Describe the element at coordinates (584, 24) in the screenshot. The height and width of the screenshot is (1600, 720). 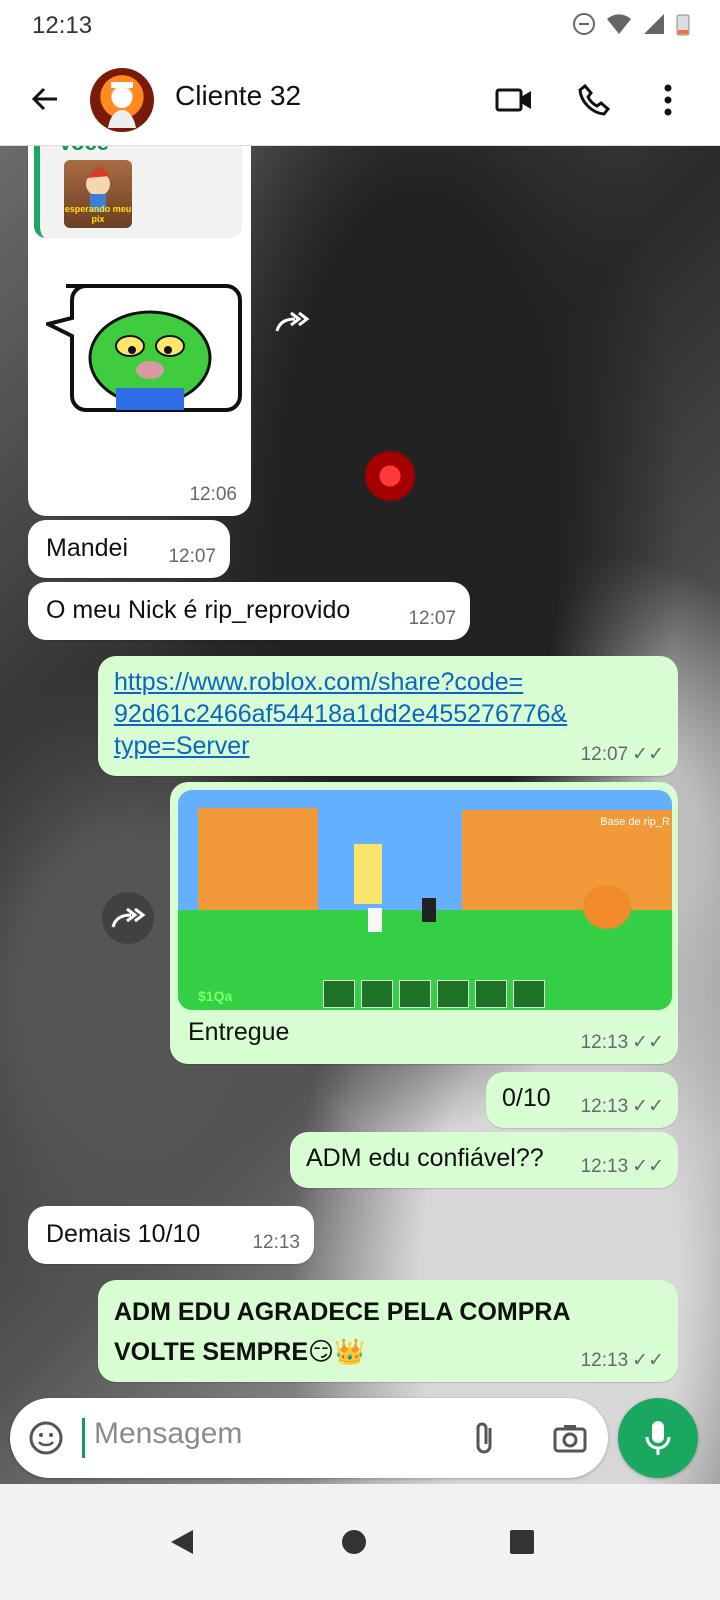
I see `do-not-disturb-icon` at that location.